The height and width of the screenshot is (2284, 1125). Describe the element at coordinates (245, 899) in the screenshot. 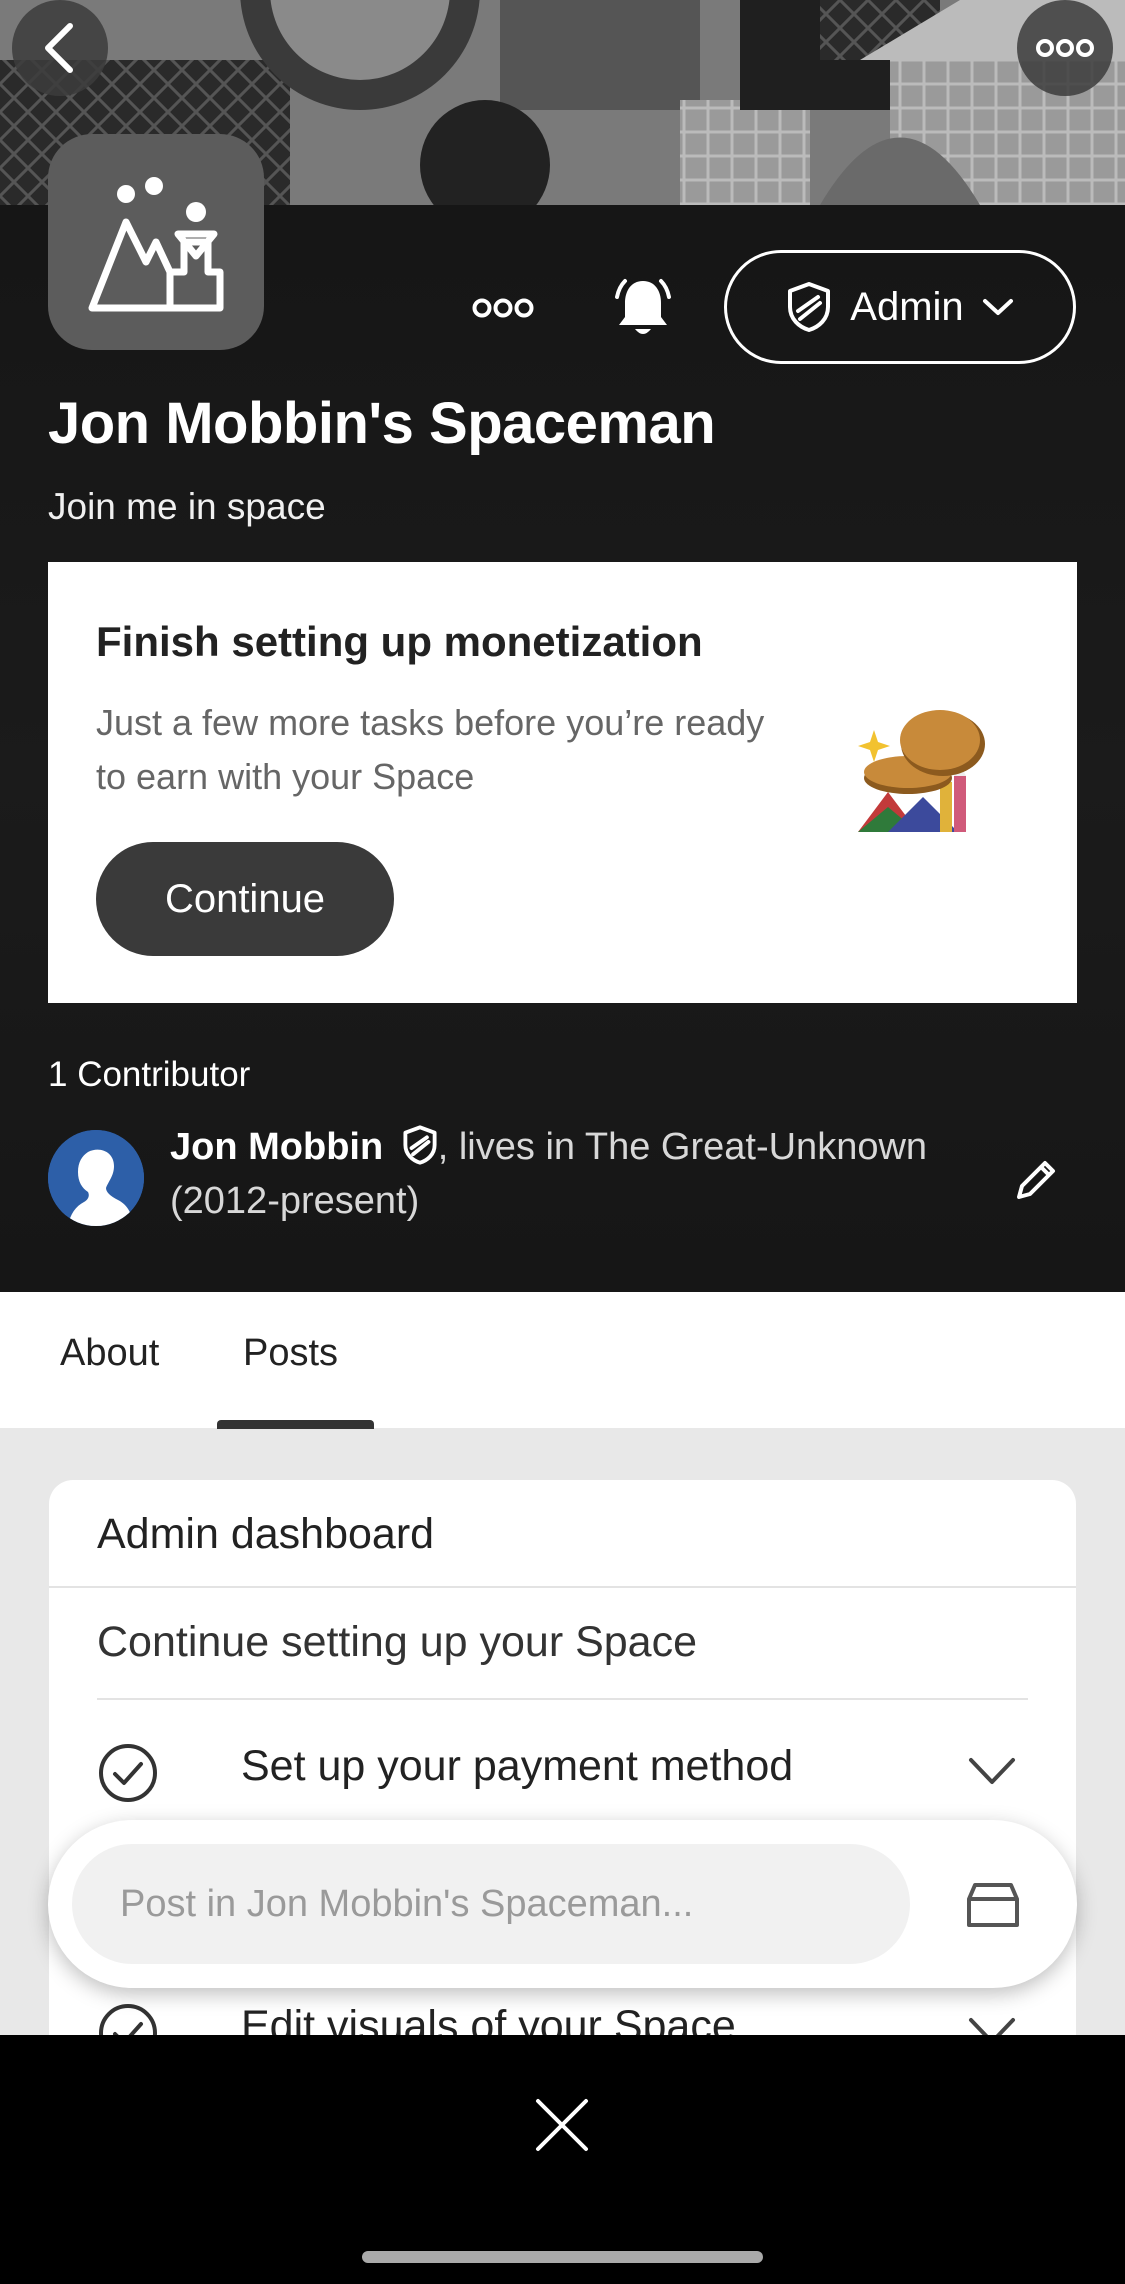

I see `continue-button: Continue` at that location.